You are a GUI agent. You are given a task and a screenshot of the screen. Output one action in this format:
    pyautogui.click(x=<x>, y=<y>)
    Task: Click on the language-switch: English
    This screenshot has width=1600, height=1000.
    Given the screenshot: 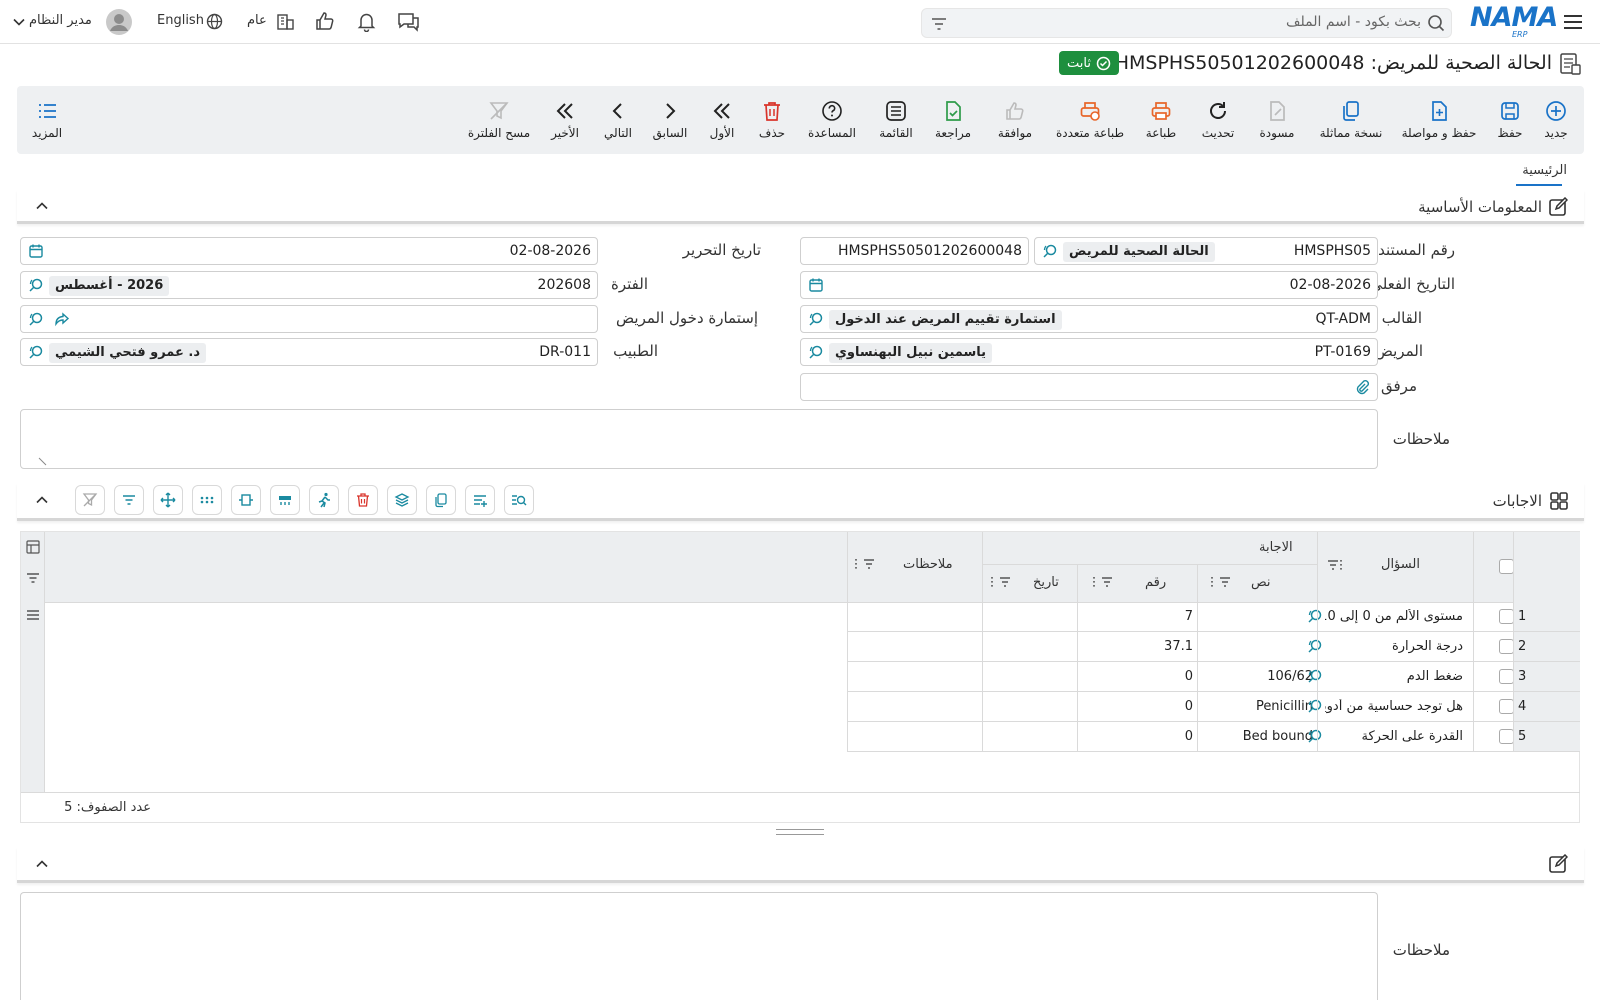 What is the action you would take?
    pyautogui.click(x=180, y=20)
    